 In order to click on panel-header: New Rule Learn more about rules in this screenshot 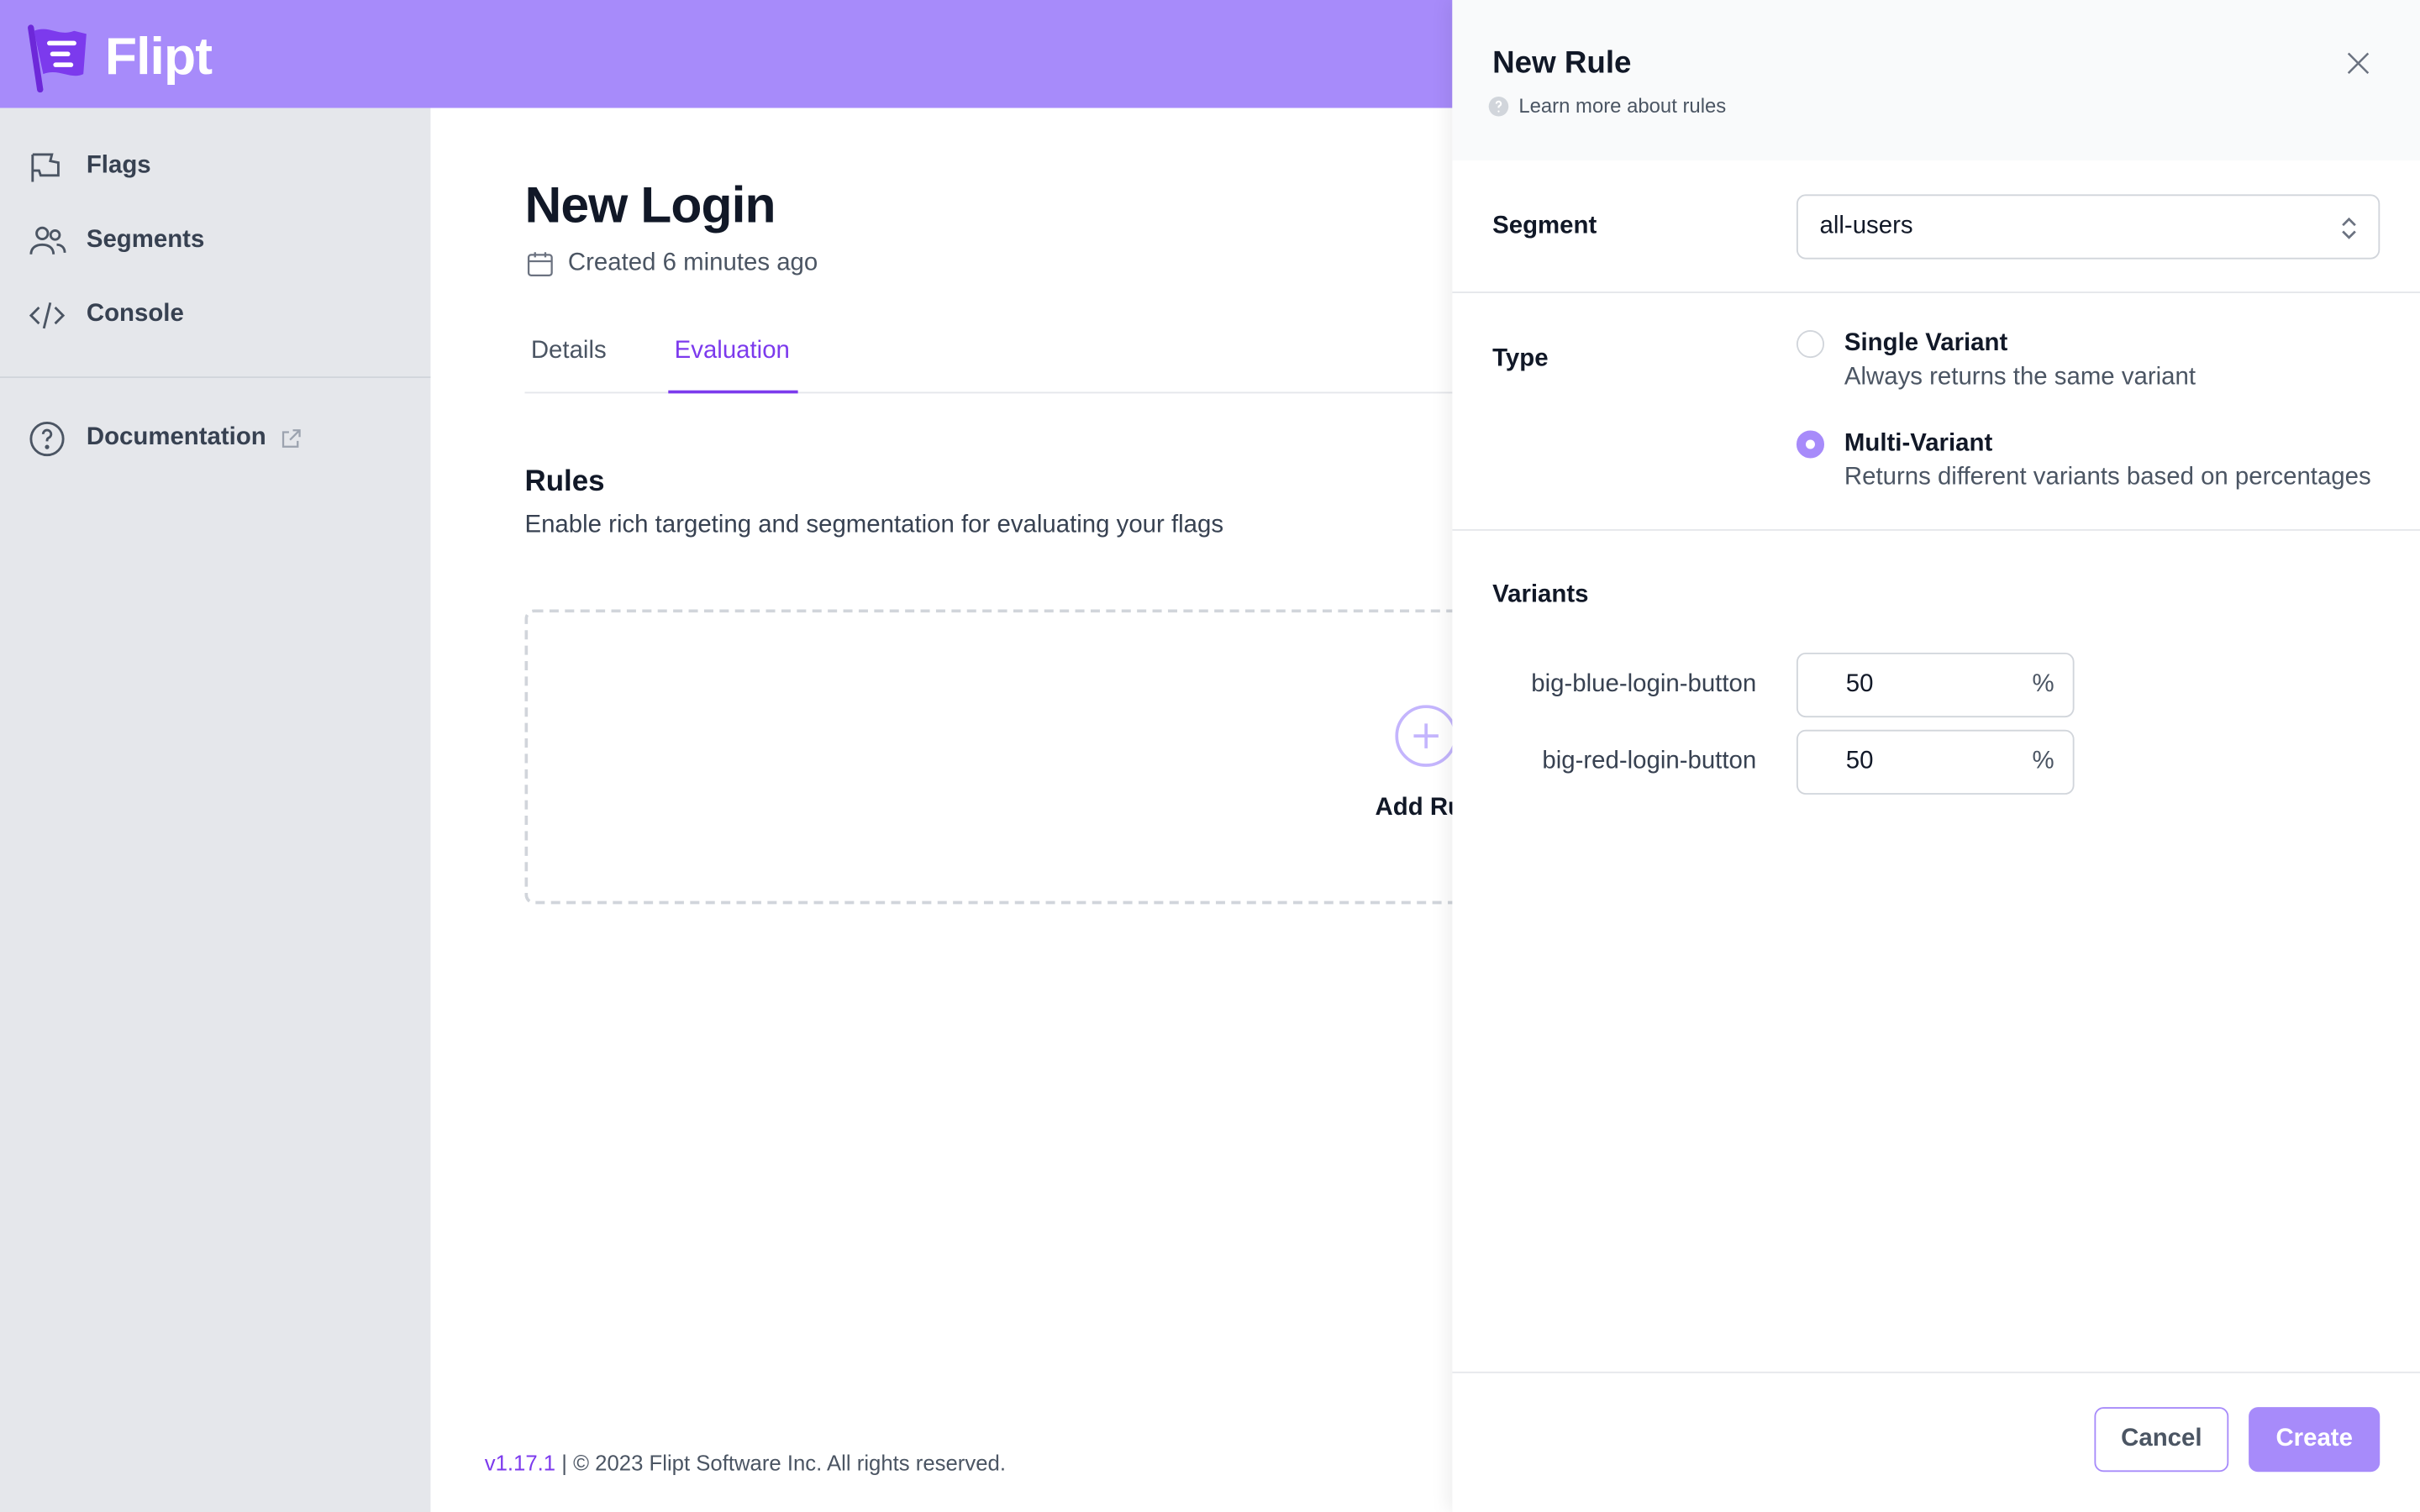, I will do `click(1936, 80)`.